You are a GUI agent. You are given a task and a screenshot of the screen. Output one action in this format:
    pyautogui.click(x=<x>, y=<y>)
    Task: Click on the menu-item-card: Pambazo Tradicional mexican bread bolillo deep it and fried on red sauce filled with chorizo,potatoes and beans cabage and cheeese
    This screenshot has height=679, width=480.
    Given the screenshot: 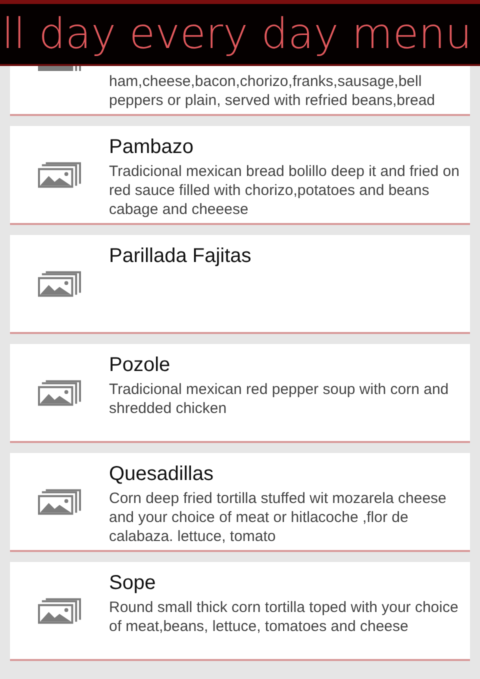 What is the action you would take?
    pyautogui.click(x=240, y=175)
    